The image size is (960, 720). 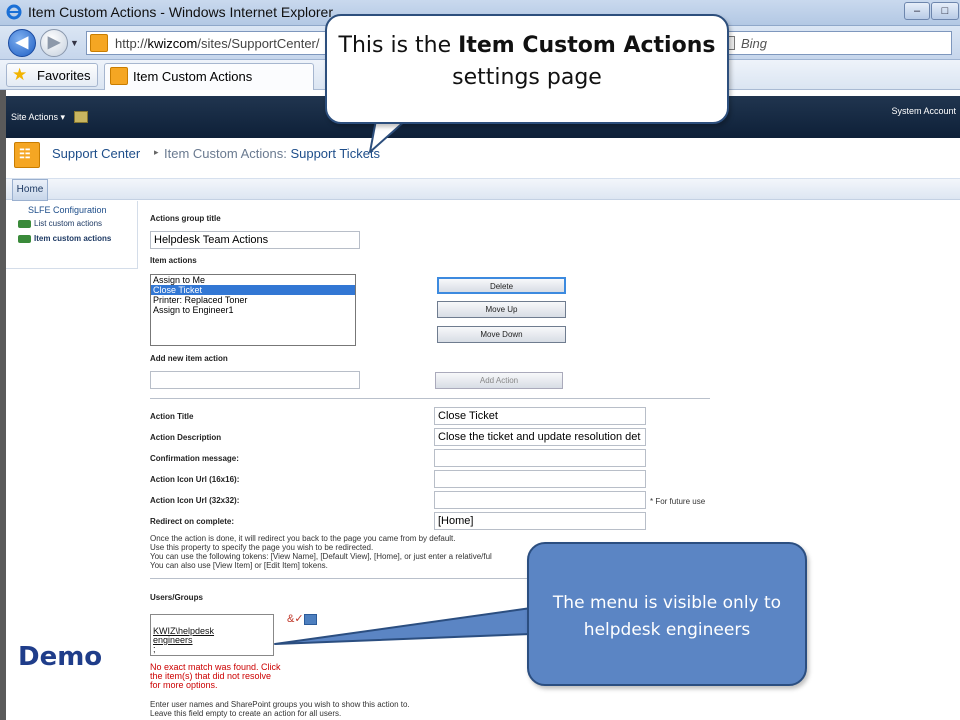 What do you see at coordinates (30, 190) in the screenshot?
I see `tab-home: Home` at bounding box center [30, 190].